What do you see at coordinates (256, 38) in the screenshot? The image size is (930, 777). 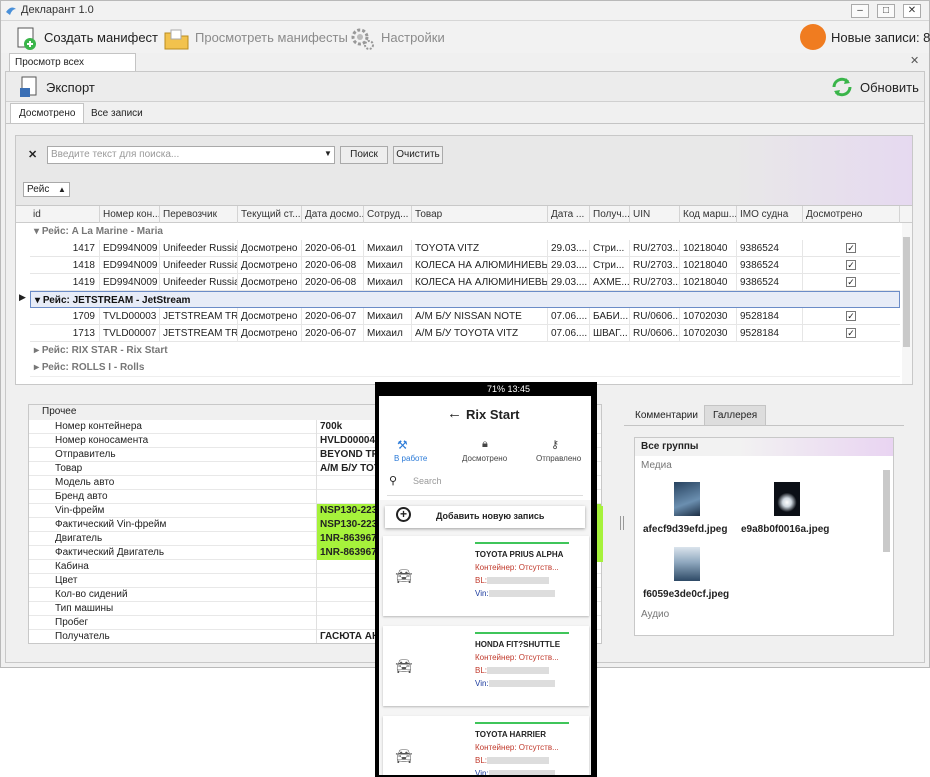 I see `view-manifests-button: Просмотреть манифесты` at bounding box center [256, 38].